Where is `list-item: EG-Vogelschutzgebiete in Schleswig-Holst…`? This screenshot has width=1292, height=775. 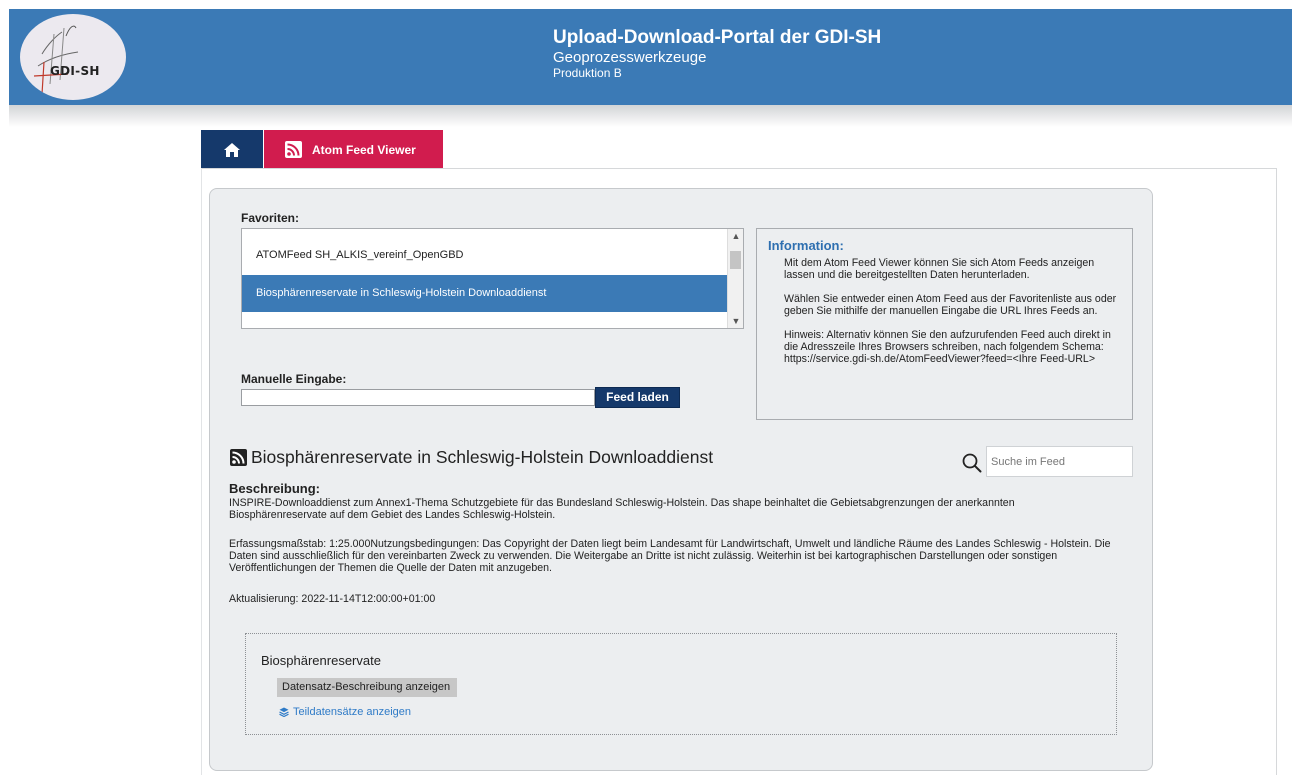
list-item: EG-Vogelschutzgebiete in Schleswig-Holst… is located at coordinates (485, 321).